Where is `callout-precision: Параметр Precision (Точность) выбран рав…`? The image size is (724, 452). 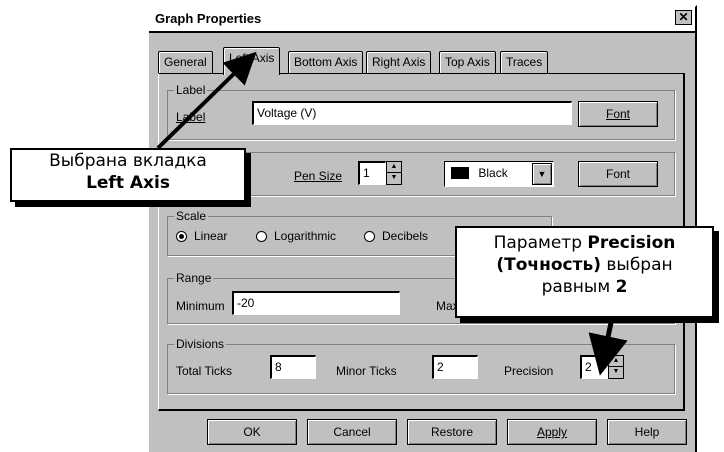
callout-precision: Параметр Precision (Точность) выбран рав… is located at coordinates (584, 272).